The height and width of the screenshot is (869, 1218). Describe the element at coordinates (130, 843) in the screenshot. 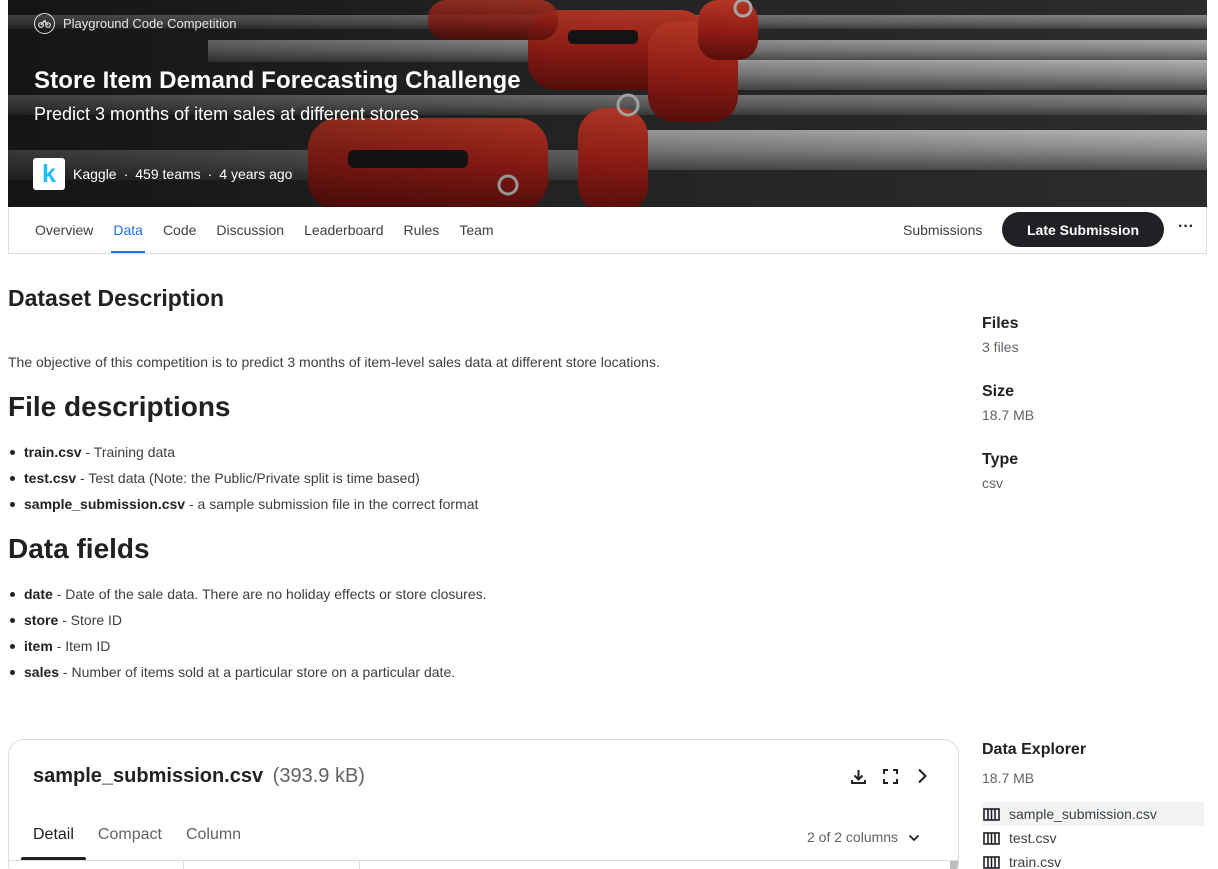

I see `tab-compact: Compact` at that location.